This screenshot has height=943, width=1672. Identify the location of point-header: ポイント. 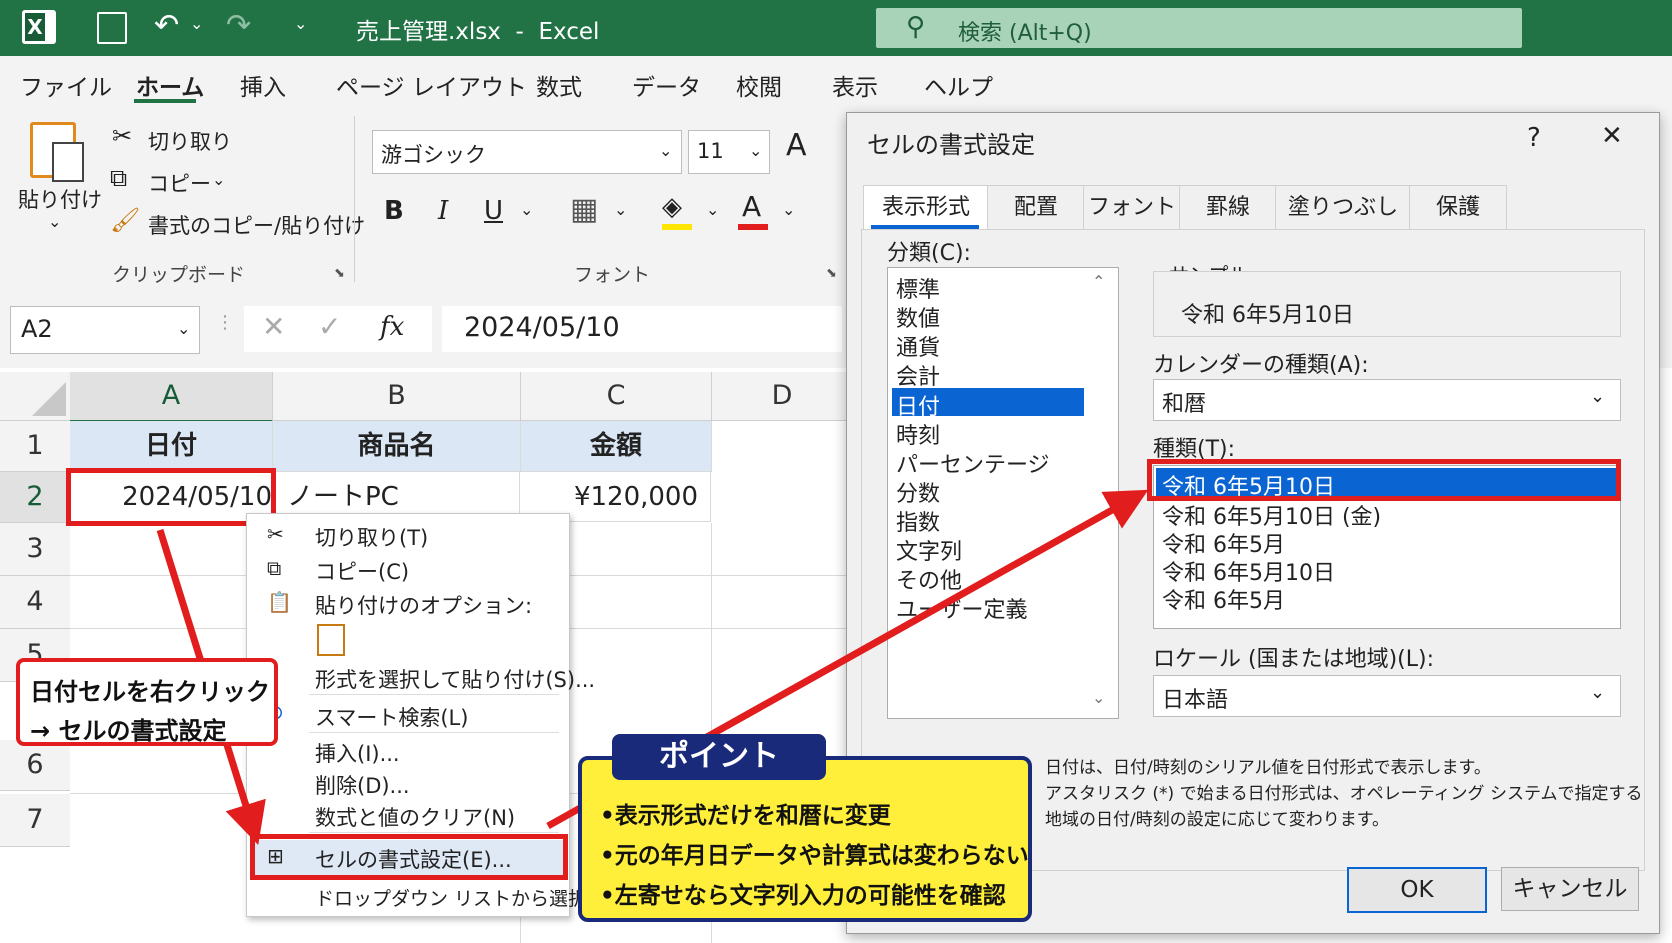
(719, 757).